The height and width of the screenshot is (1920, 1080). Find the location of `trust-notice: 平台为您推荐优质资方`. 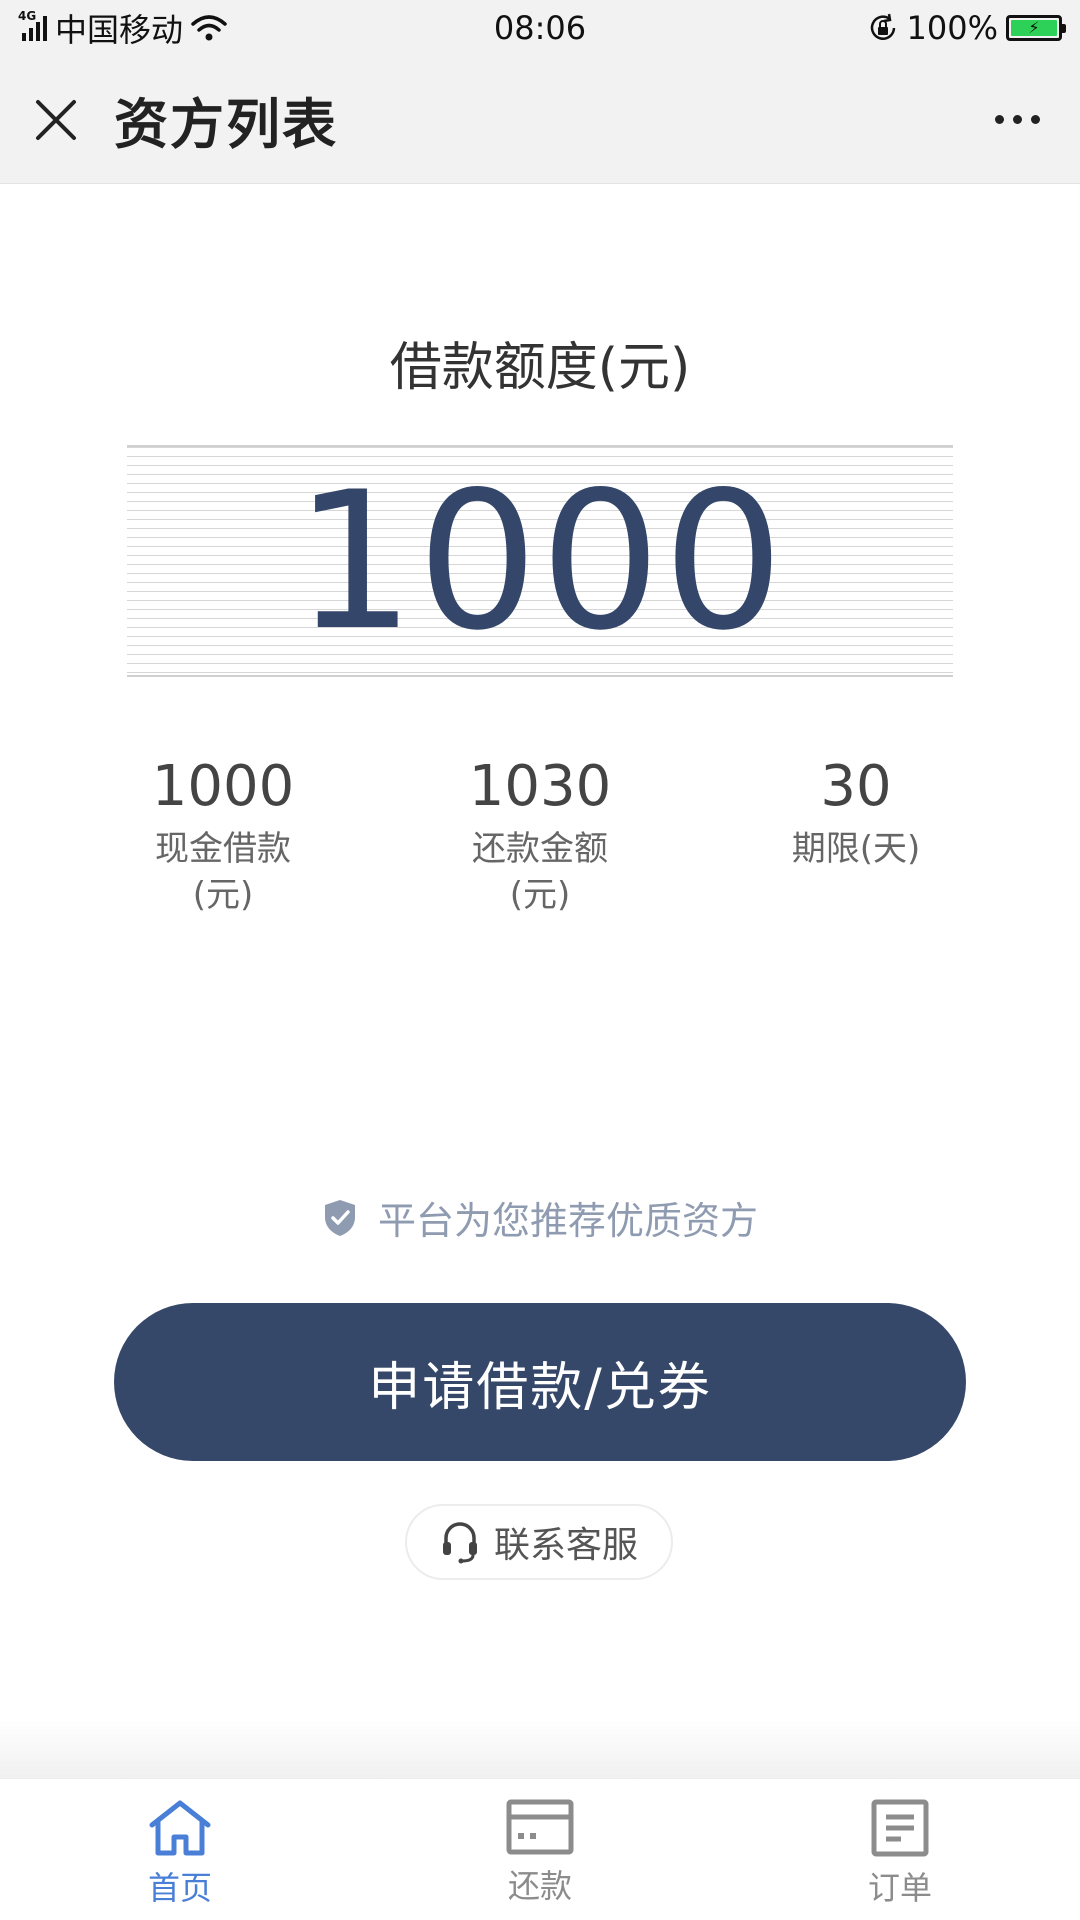

trust-notice: 平台为您推荐优质资方 is located at coordinates (540, 1217).